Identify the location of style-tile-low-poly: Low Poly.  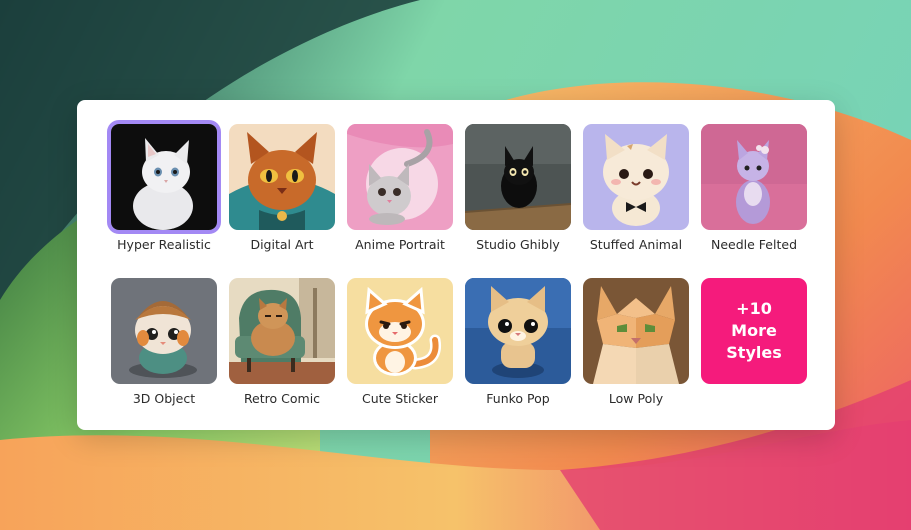
(636, 345).